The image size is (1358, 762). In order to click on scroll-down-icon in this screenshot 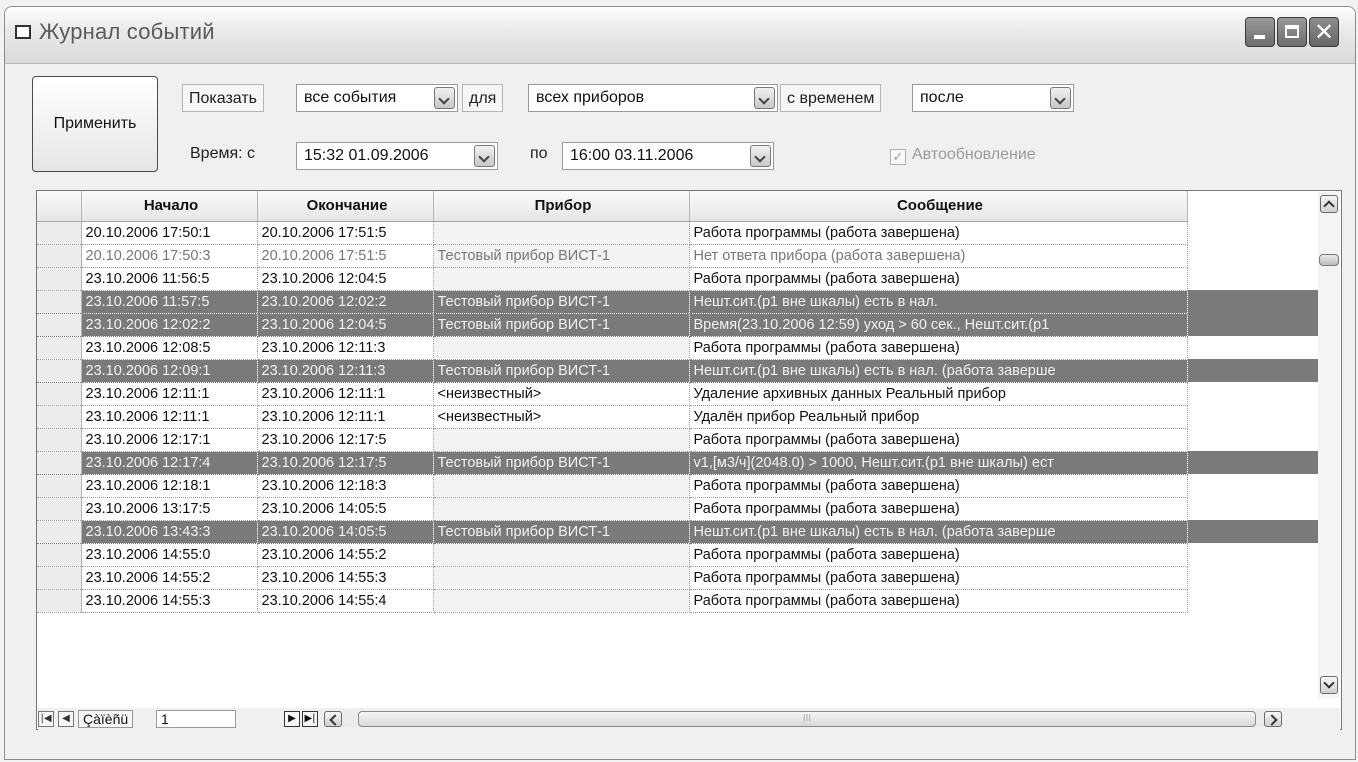, I will do `click(1329, 685)`.